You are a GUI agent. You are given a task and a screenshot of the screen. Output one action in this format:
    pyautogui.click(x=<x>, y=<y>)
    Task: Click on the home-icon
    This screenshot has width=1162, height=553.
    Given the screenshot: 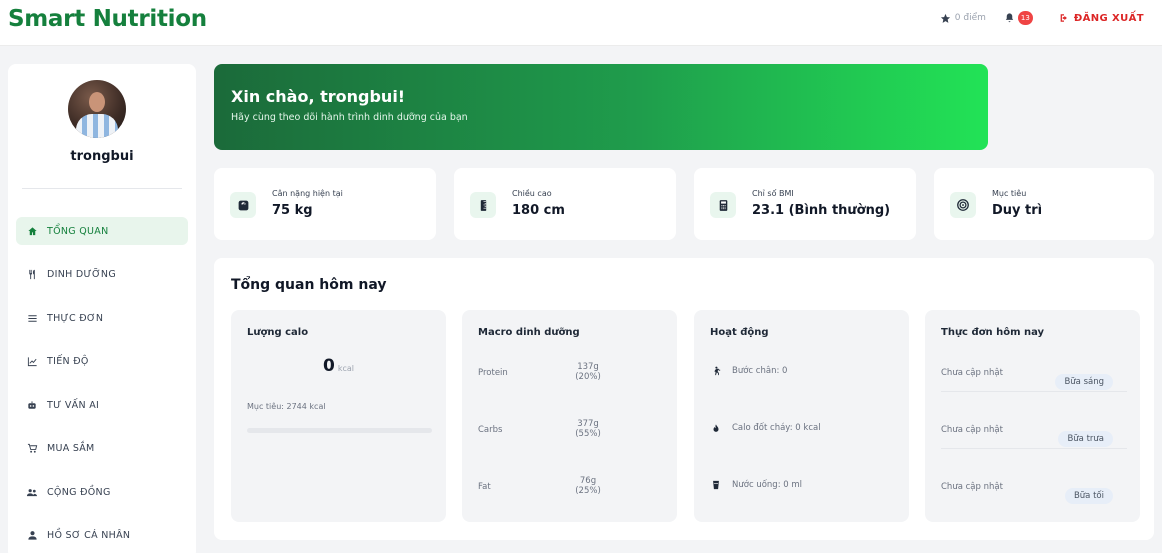 What is the action you would take?
    pyautogui.click(x=32, y=231)
    